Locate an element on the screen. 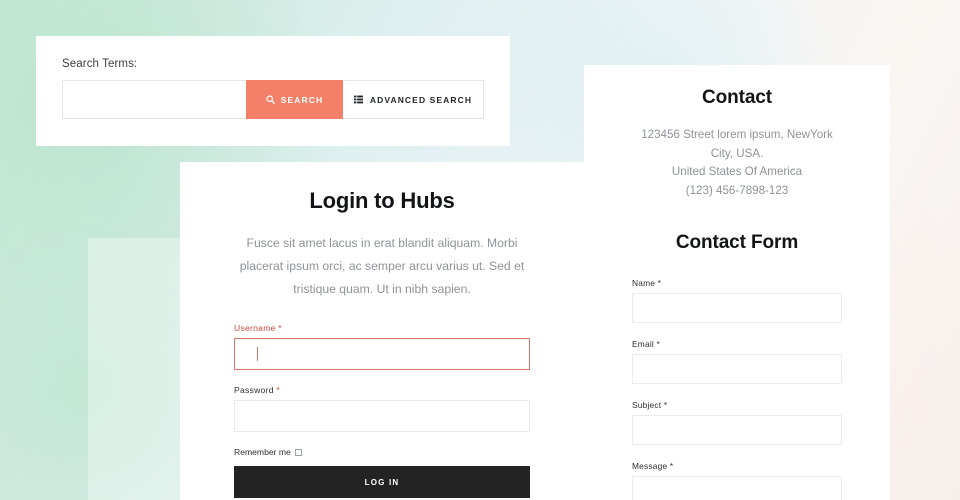  password-label: Password * is located at coordinates (257, 390).